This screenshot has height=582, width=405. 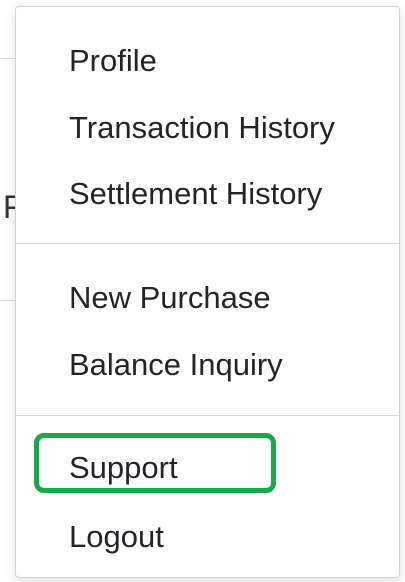 What do you see at coordinates (207, 298) in the screenshot?
I see `menu-item-new-purchase: New Purchase` at bounding box center [207, 298].